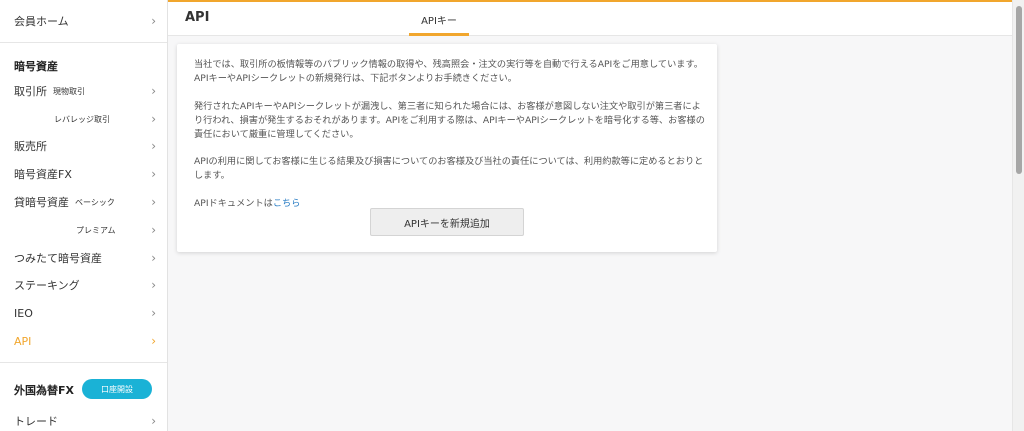 The image size is (1024, 431). Describe the element at coordinates (41, 21) in the screenshot. I see `sidebar-item-label: 会員ホーム` at that location.